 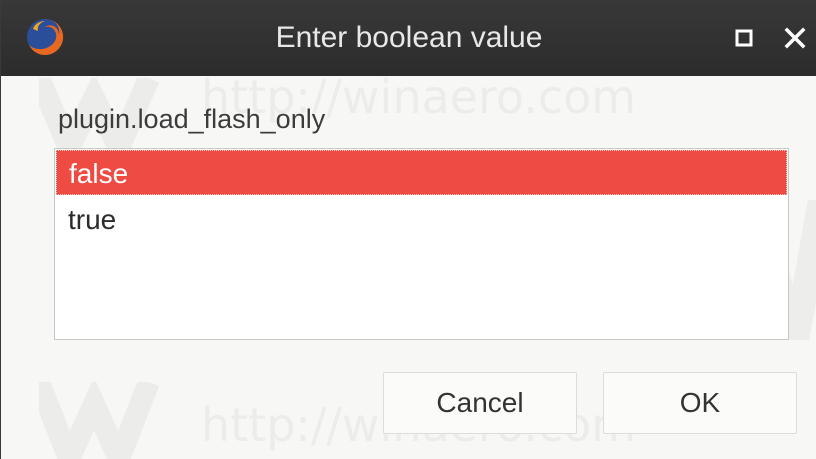 What do you see at coordinates (421, 219) in the screenshot?
I see `list-item-true: true` at bounding box center [421, 219].